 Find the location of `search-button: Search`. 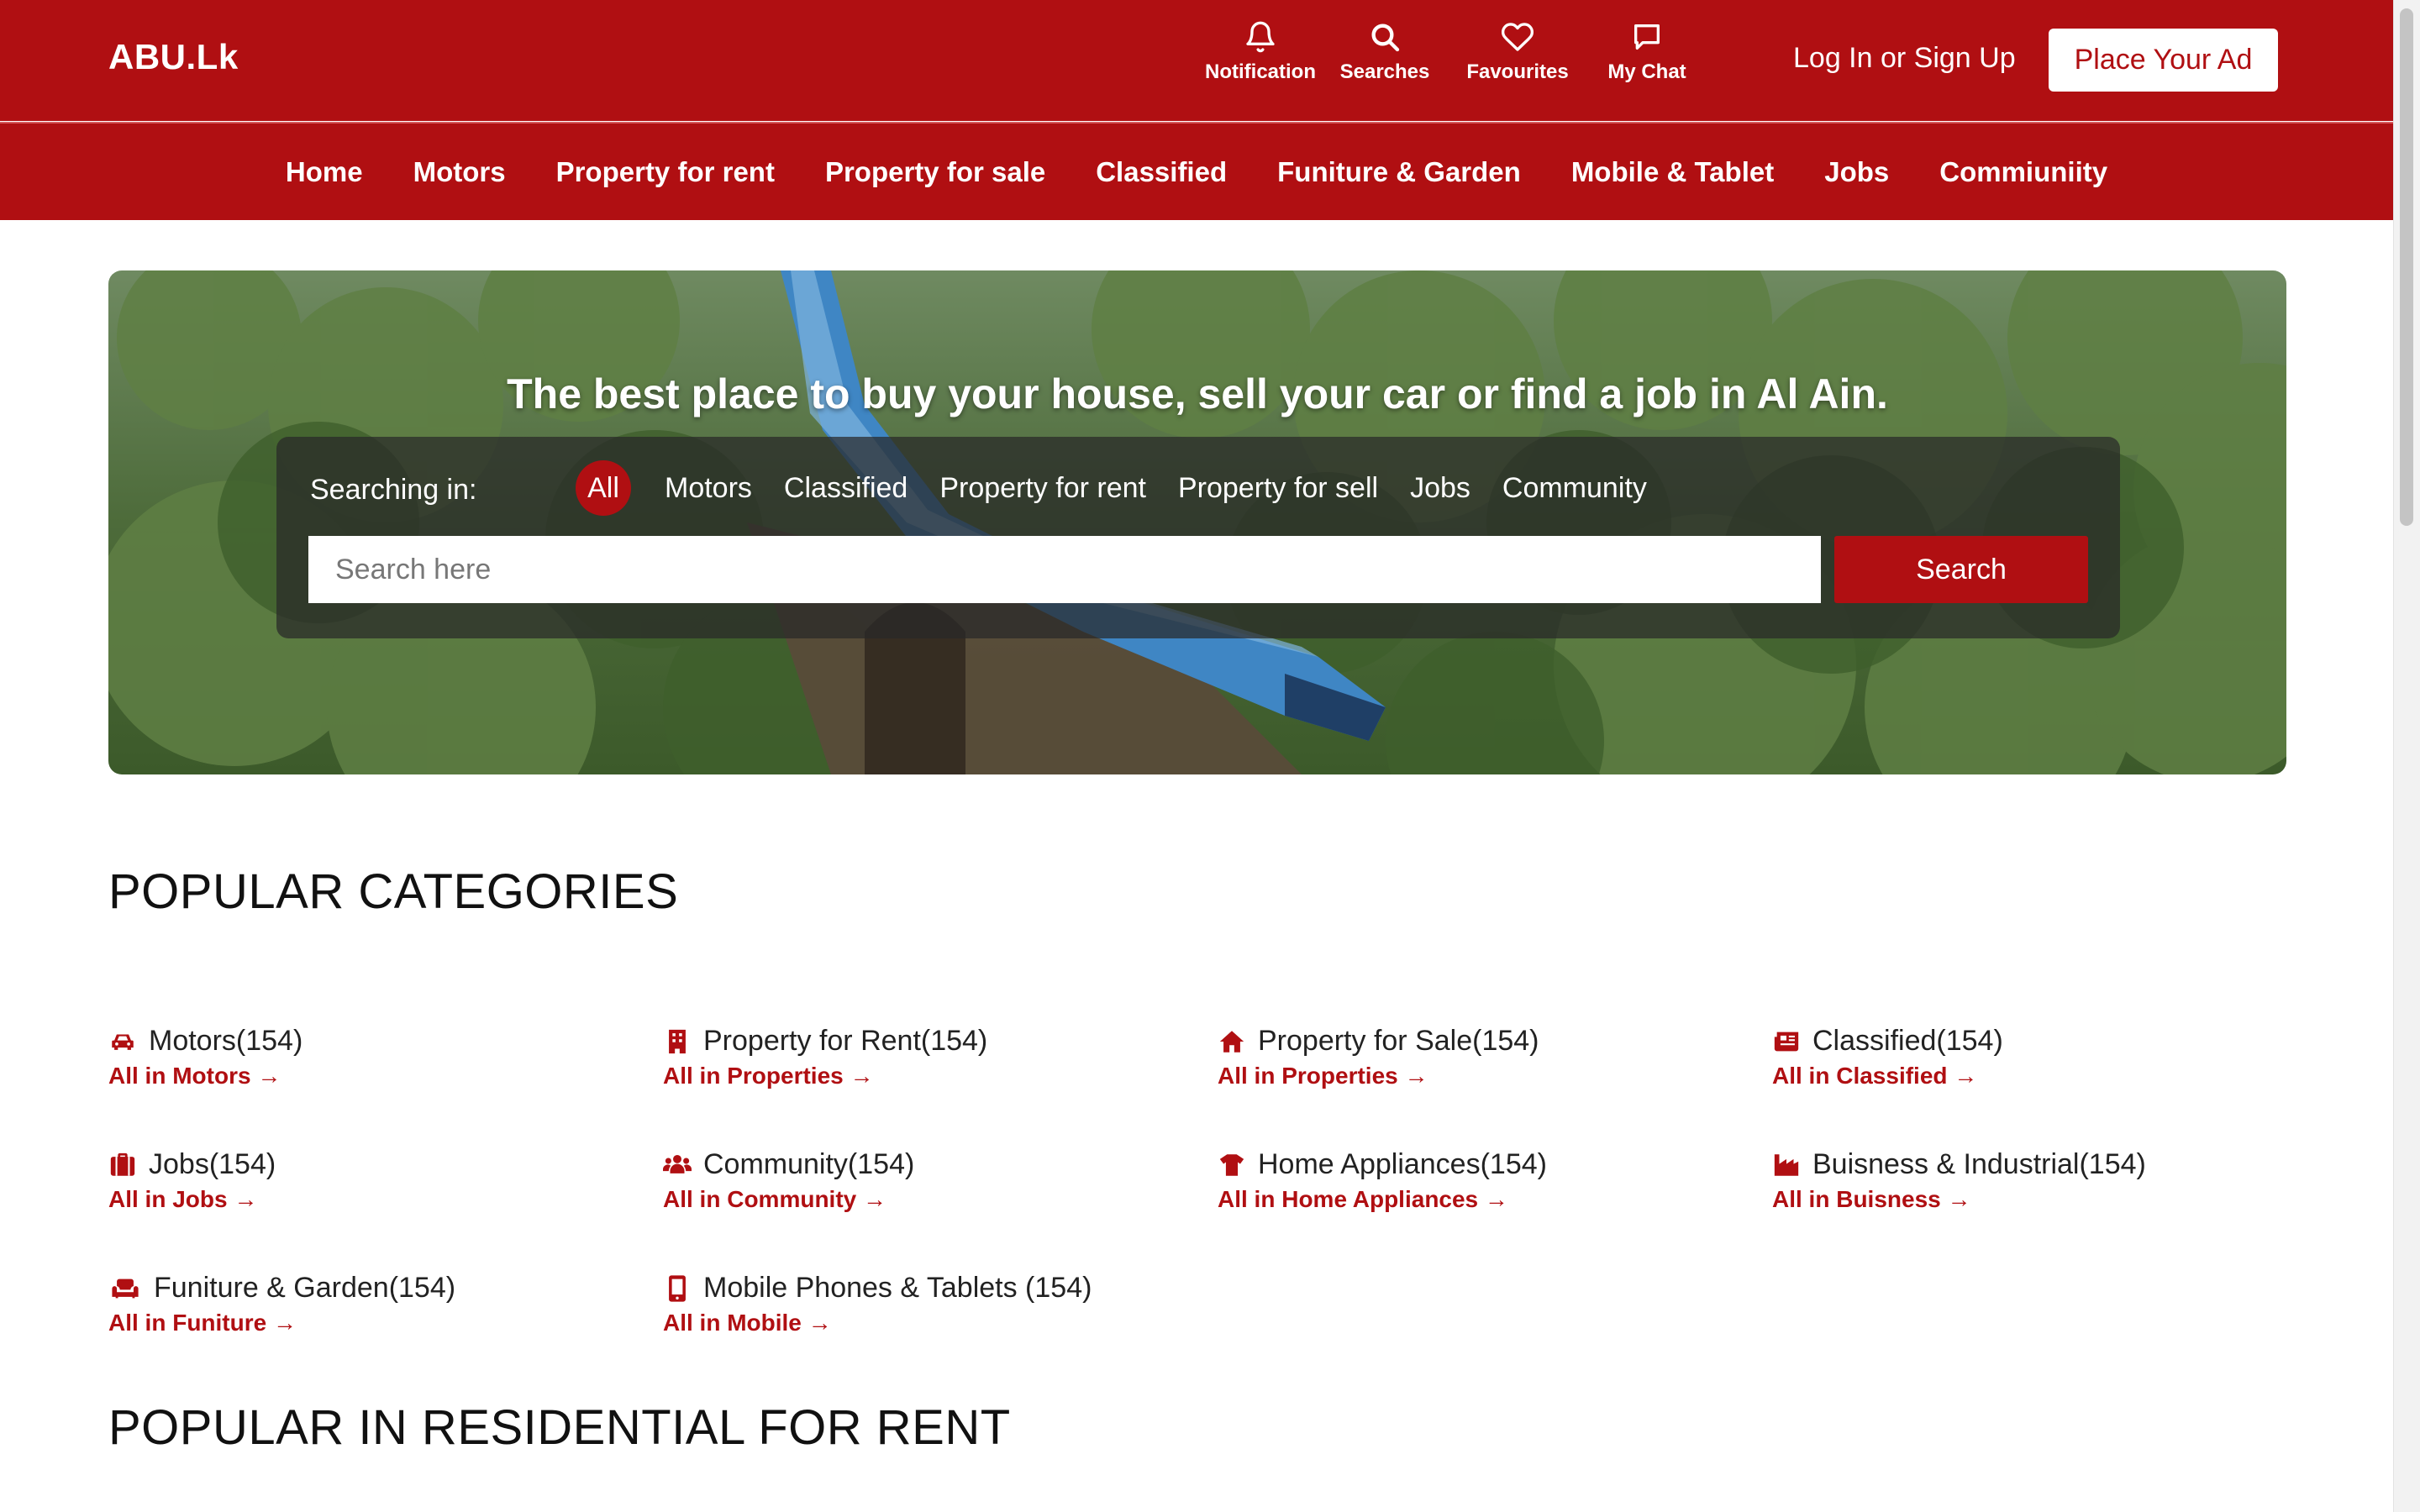

search-button: Search is located at coordinates (1961, 569).